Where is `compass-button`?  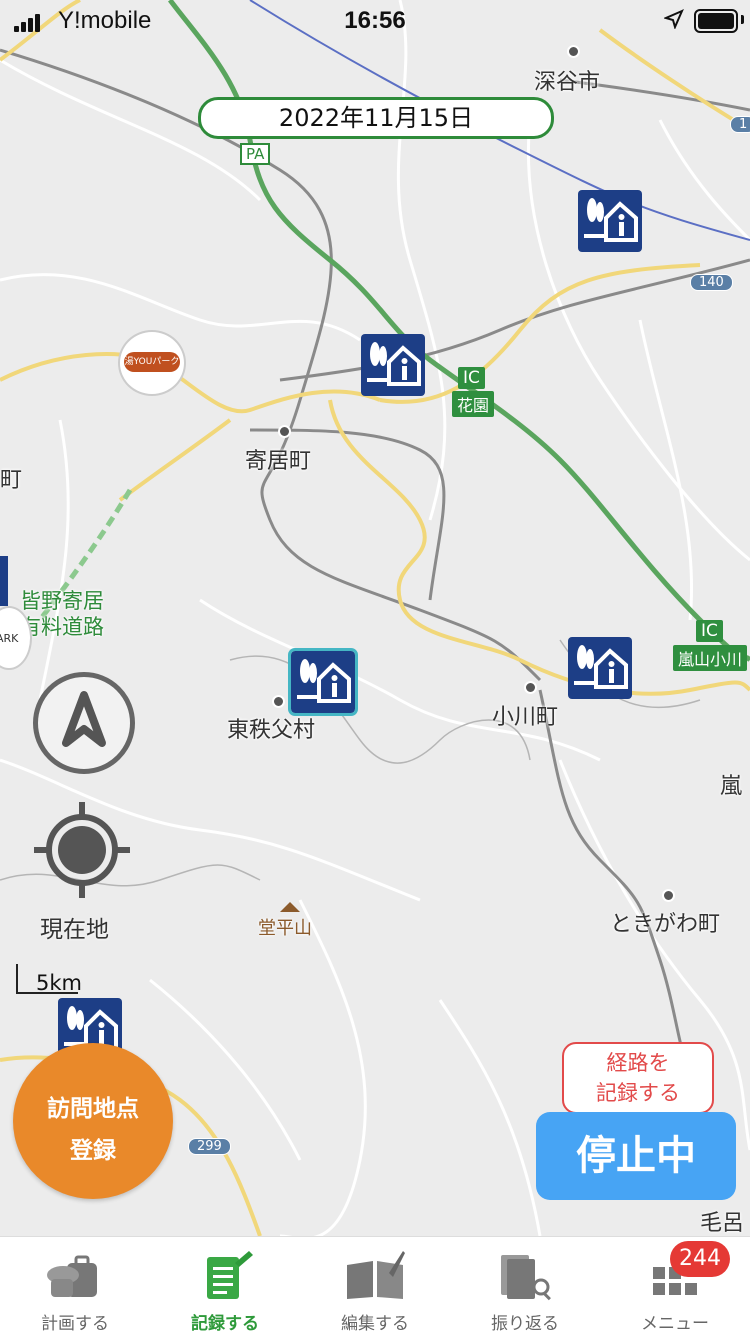 compass-button is located at coordinates (84, 723).